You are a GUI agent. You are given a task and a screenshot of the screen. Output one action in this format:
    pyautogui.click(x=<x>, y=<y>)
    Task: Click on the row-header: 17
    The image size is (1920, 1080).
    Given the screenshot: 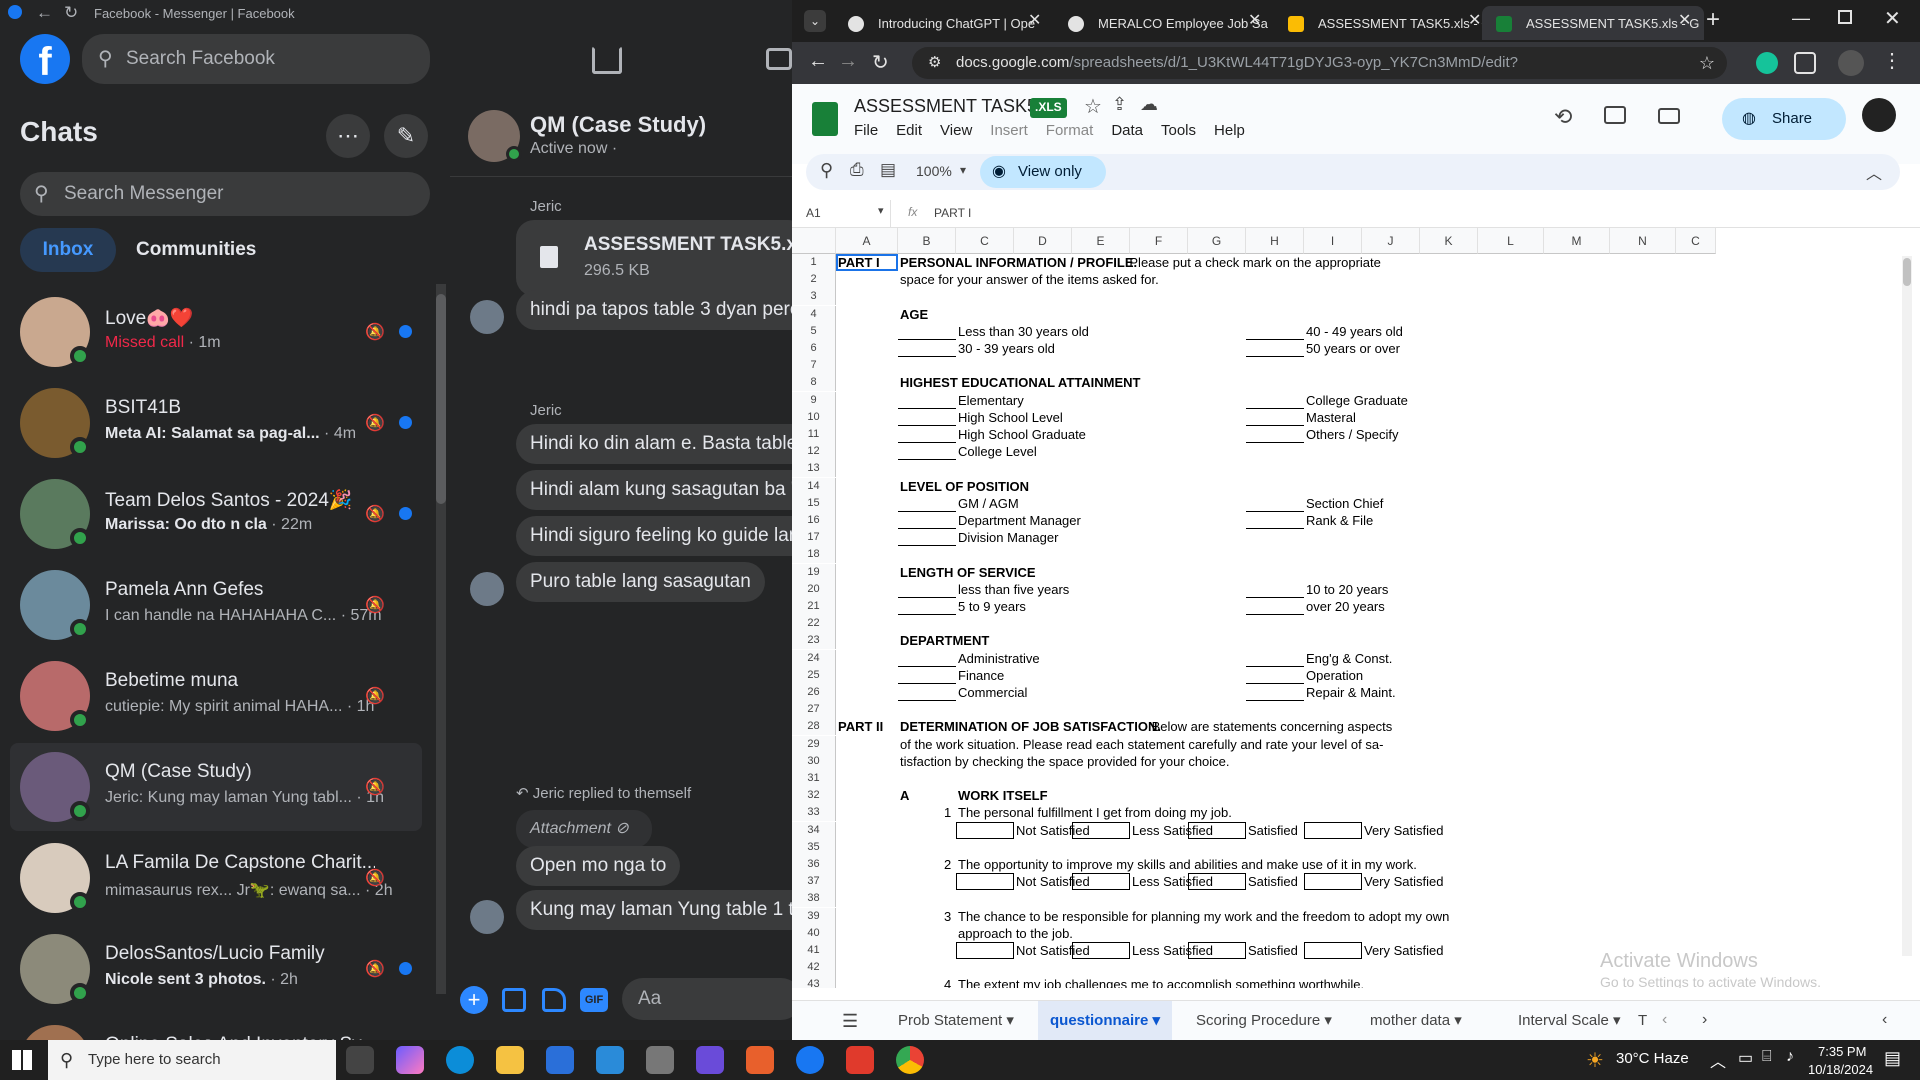 What is the action you would take?
    pyautogui.click(x=814, y=538)
    